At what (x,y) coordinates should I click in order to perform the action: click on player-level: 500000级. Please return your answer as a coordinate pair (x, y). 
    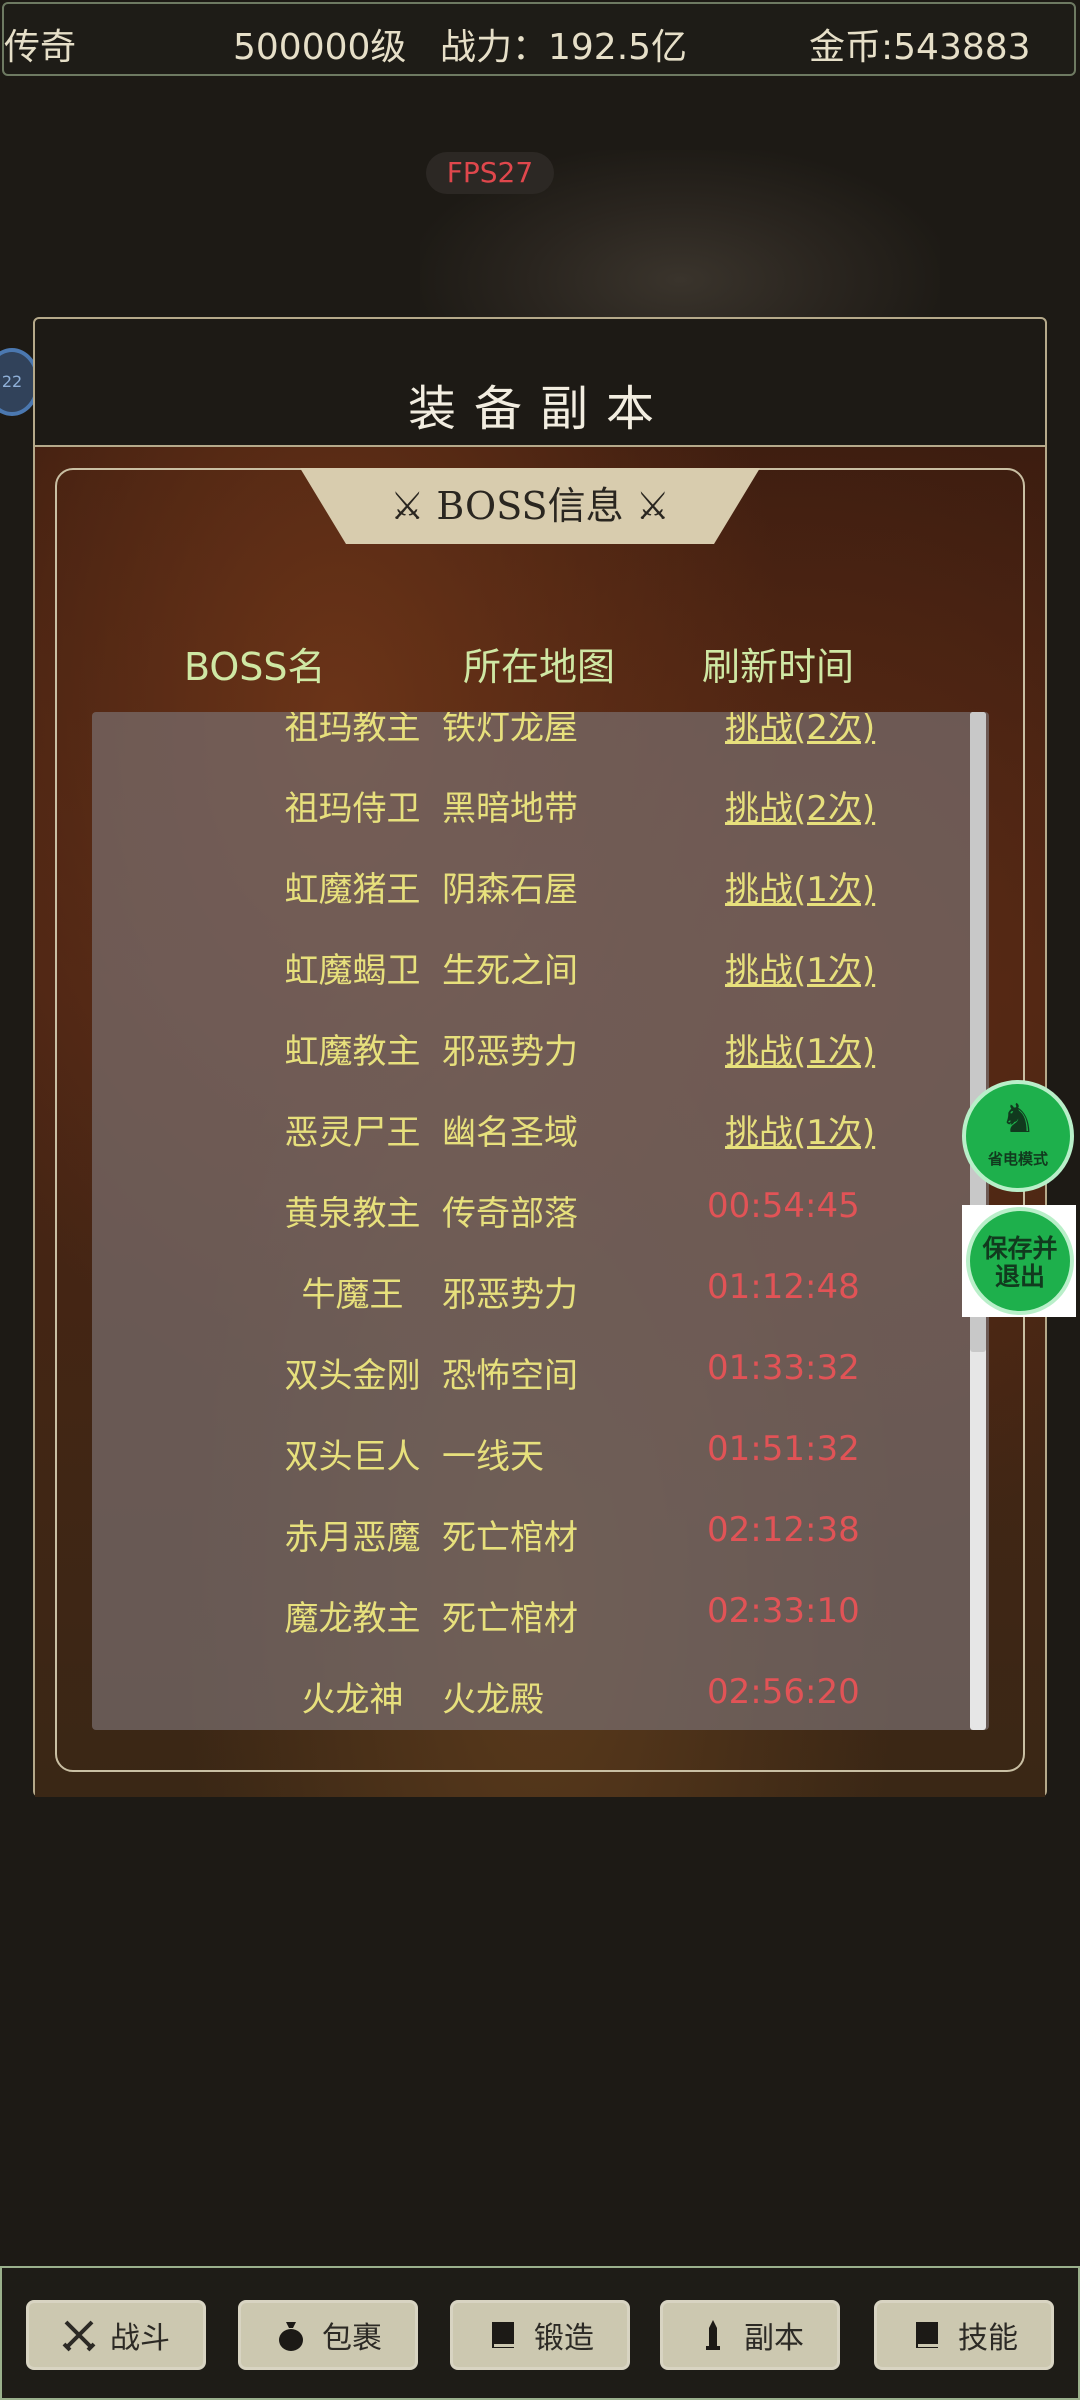
    Looking at the image, I should click on (320, 47).